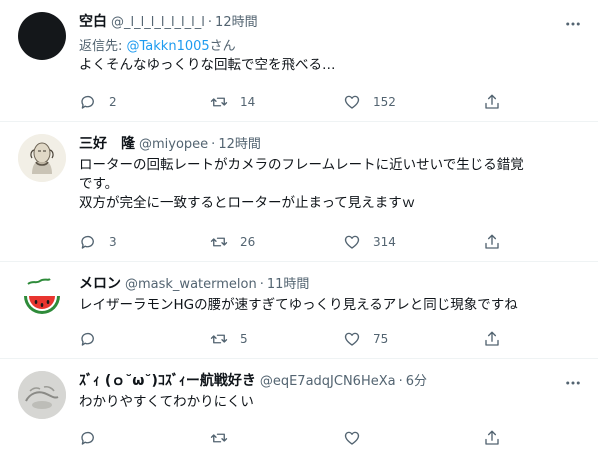  I want to click on tweet-header: メロン @mask_watermelon · 11時間, so click(332, 283).